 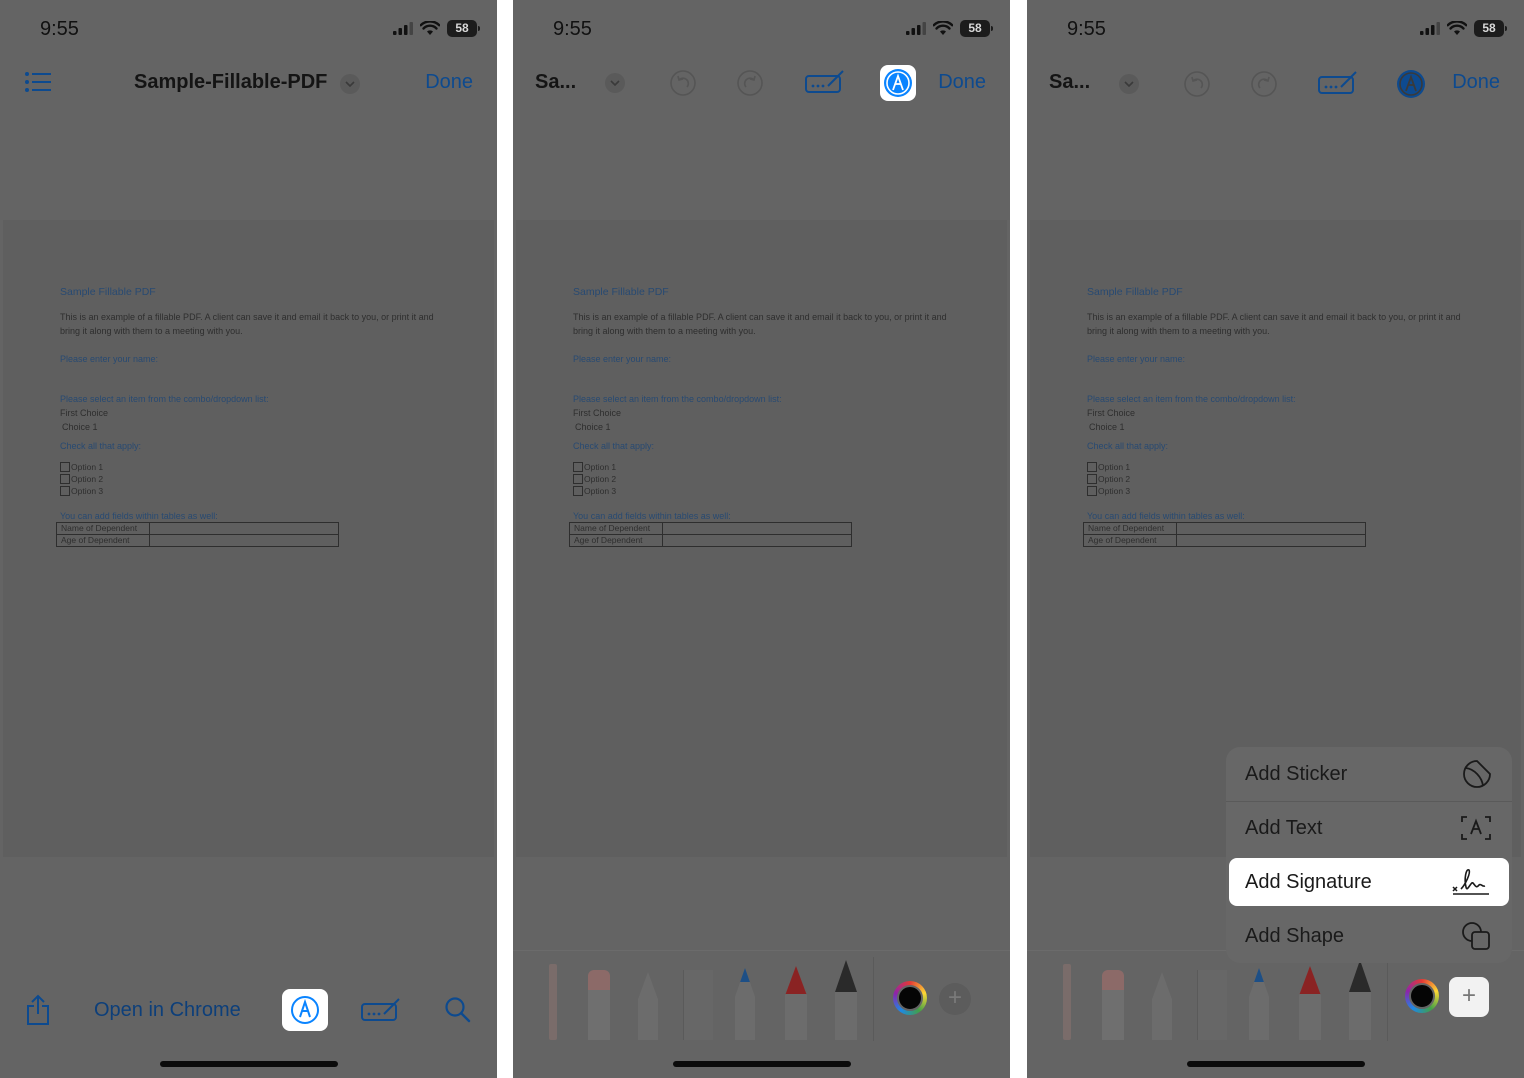 I want to click on menu-item-add-text: Add Text, so click(x=1369, y=828).